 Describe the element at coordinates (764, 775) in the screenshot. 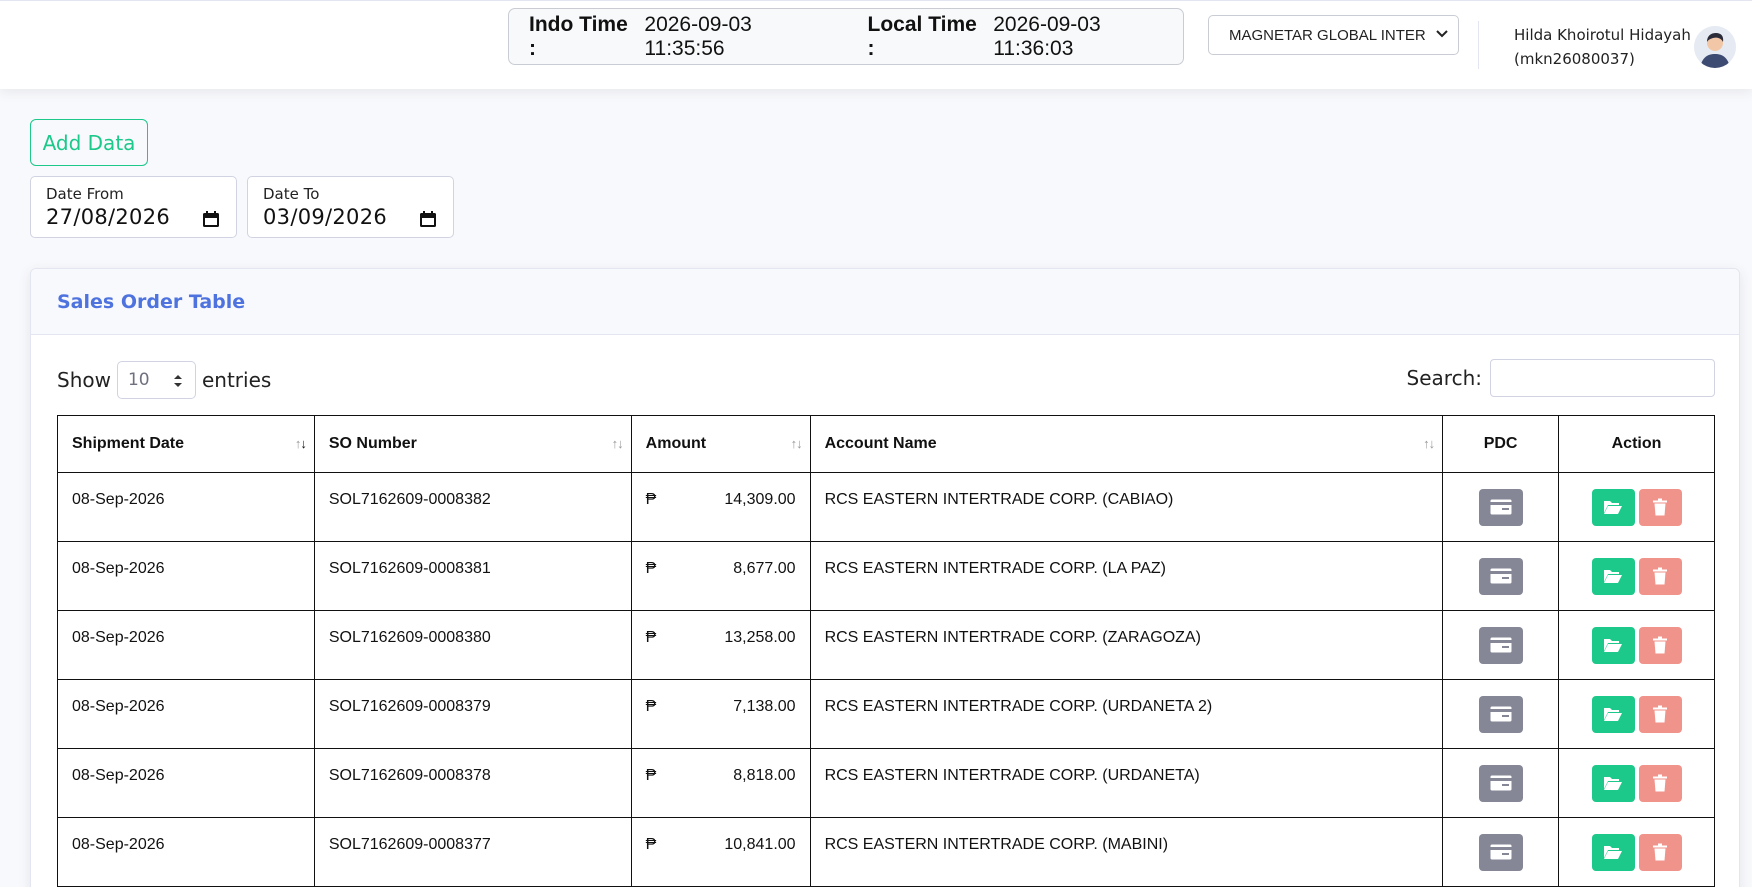

I see `amount-value: 8,818.00` at that location.